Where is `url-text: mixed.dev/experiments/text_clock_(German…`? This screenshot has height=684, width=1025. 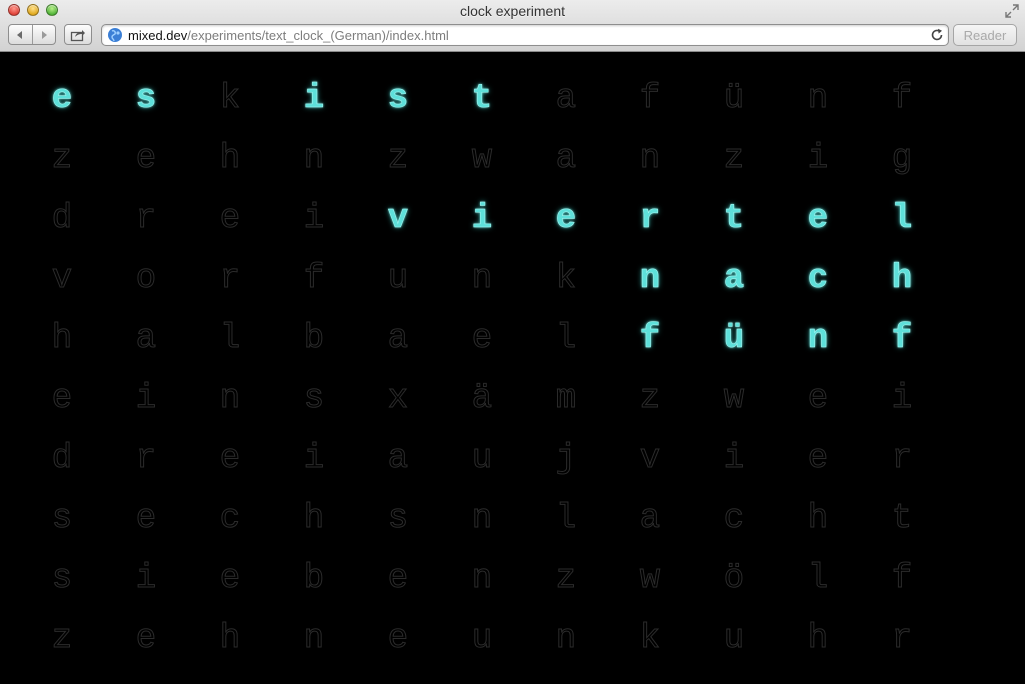
url-text: mixed.dev/experiments/text_clock_(German… is located at coordinates (288, 35).